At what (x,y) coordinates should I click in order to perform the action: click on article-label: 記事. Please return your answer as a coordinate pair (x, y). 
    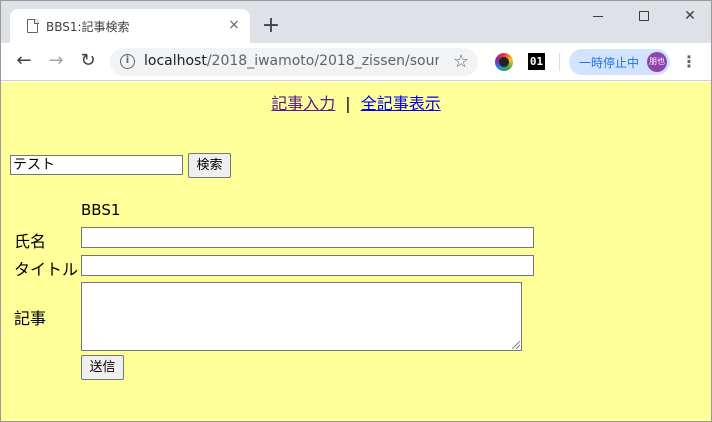
    Looking at the image, I should click on (30, 318).